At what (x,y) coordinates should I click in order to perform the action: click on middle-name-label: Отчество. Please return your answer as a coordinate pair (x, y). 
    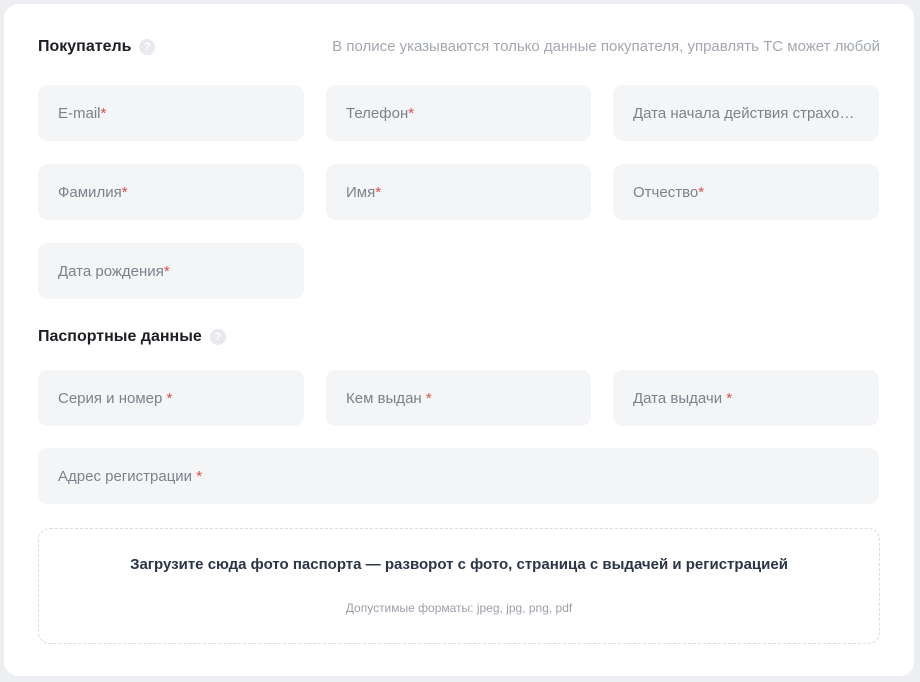
    Looking at the image, I should click on (666, 192).